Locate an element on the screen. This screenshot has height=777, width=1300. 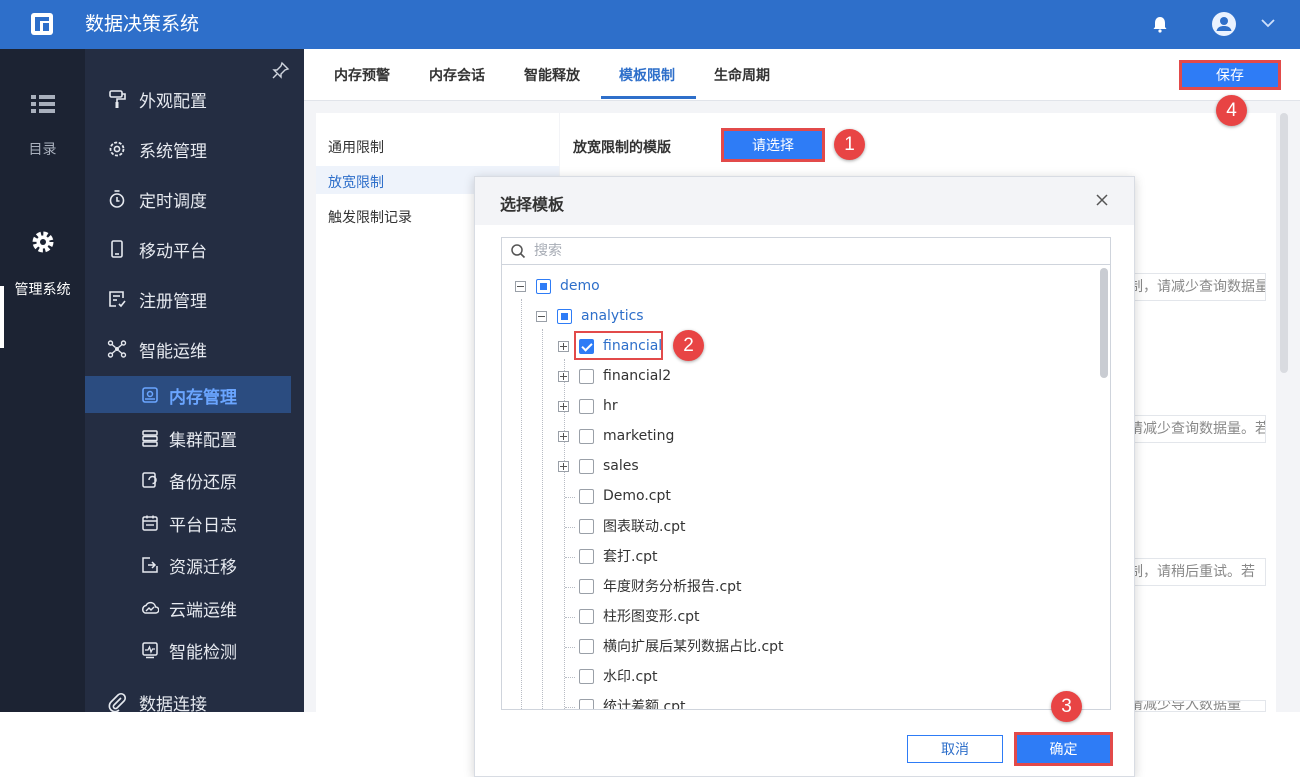
sidebar-item-data-connection: 数据连接 is located at coordinates (157, 701).